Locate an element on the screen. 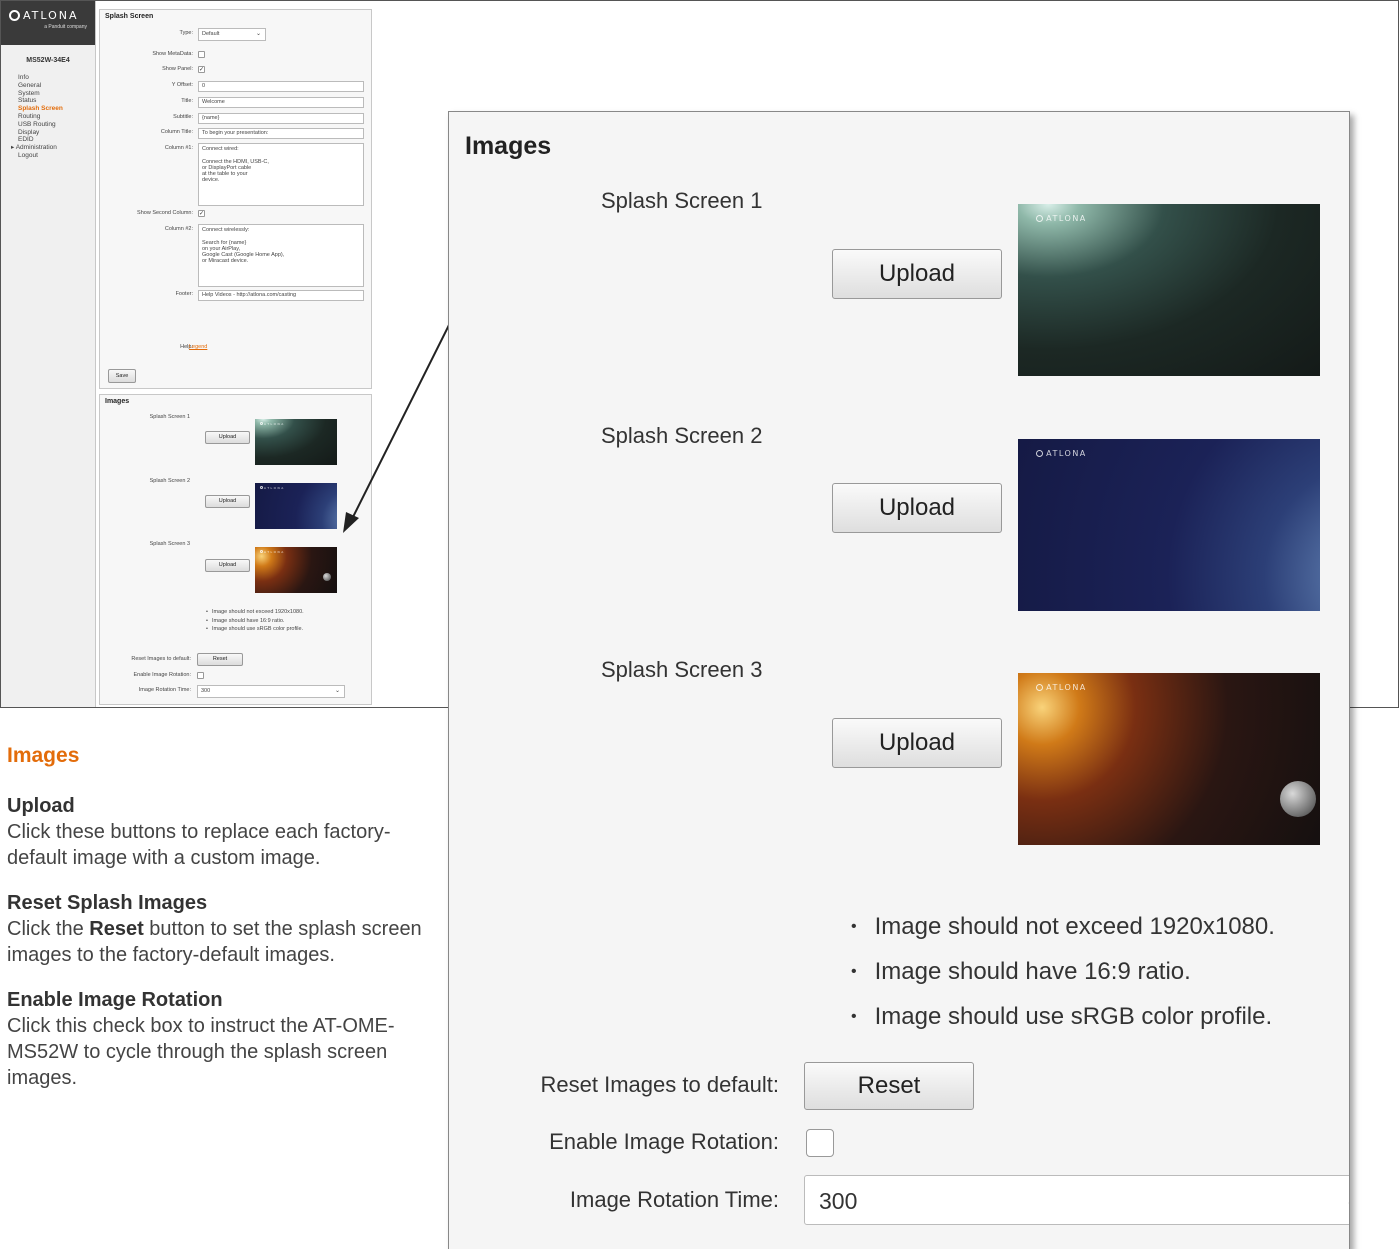  upload-button-2: Upload is located at coordinates (917, 508).